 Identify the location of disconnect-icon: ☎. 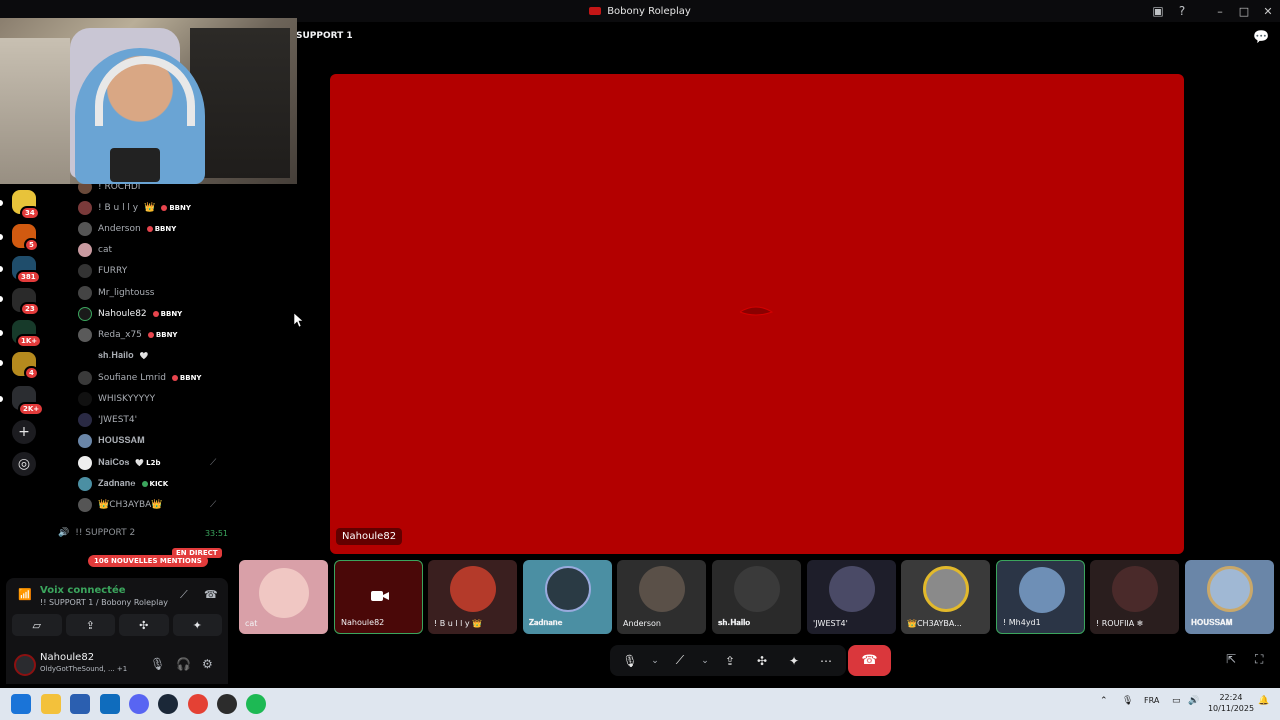
(211, 594).